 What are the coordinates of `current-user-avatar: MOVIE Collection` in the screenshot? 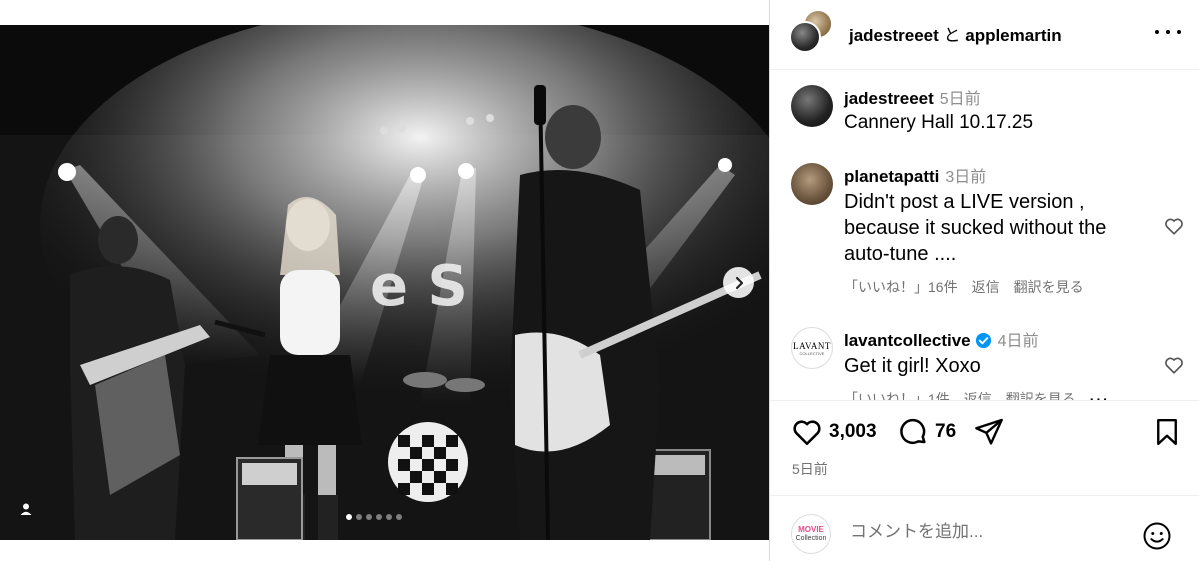 It's located at (811, 534).